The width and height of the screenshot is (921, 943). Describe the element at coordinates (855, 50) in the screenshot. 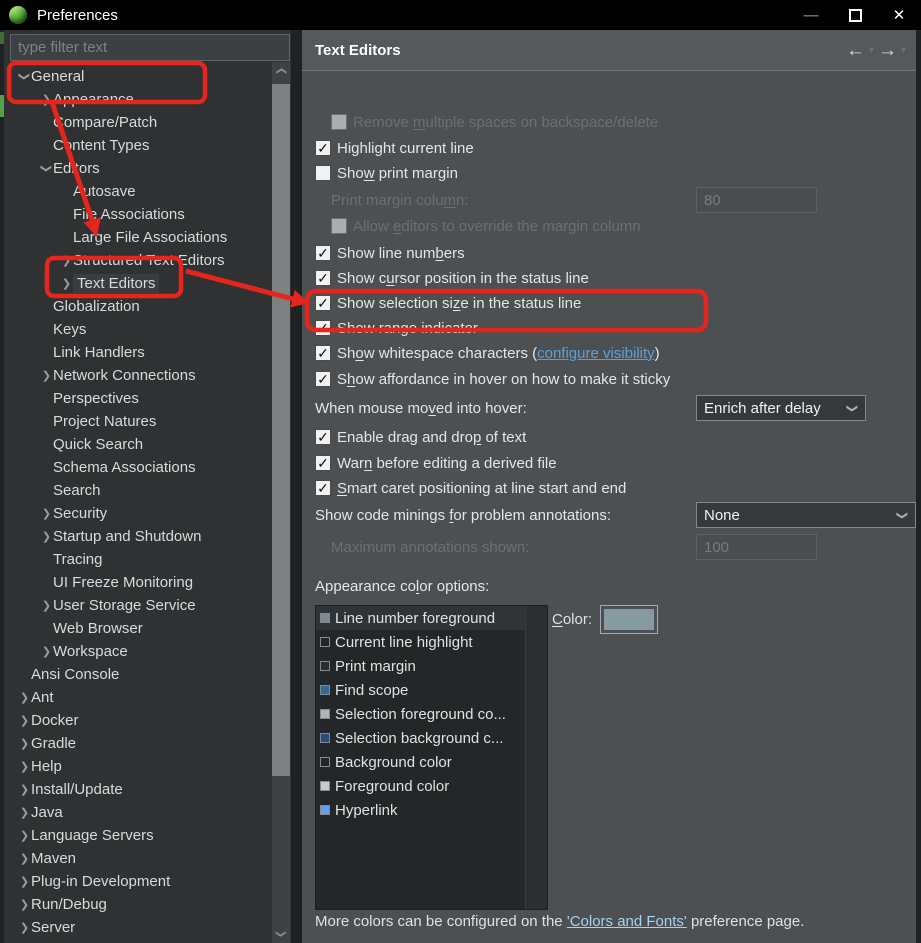

I see `back-arrow-icon: ←` at that location.